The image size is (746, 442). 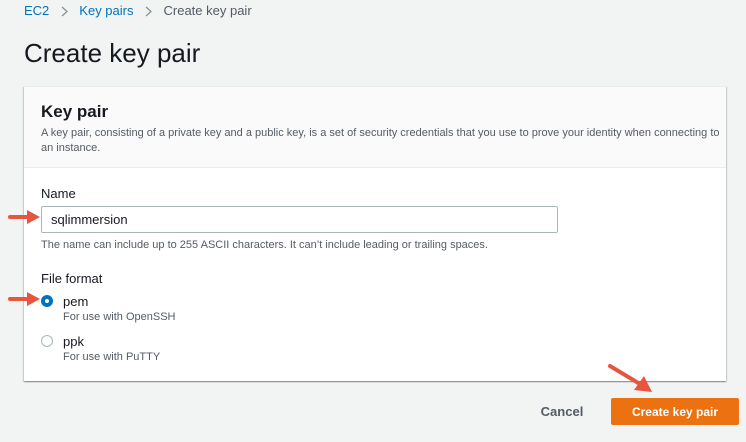 I want to click on name-label: Name, so click(x=58, y=193).